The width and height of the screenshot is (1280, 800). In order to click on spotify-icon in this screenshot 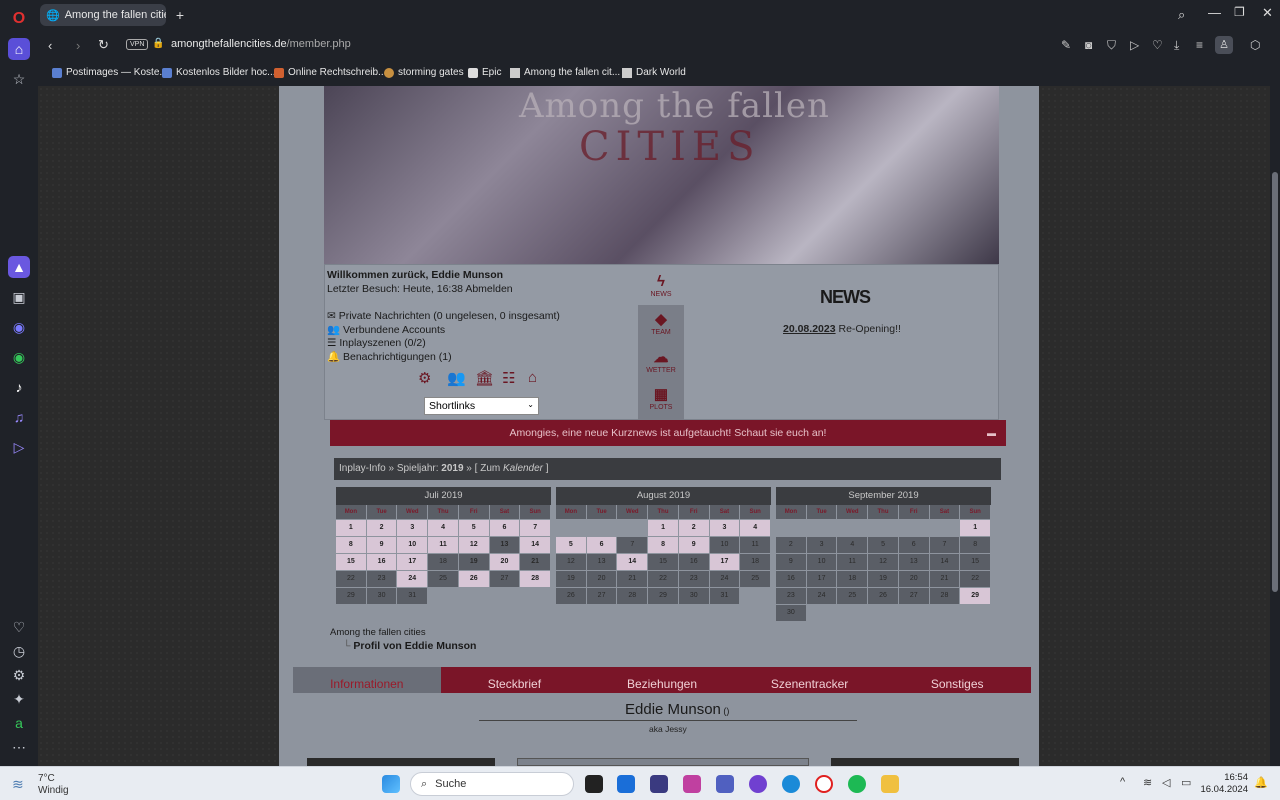, I will do `click(857, 784)`.